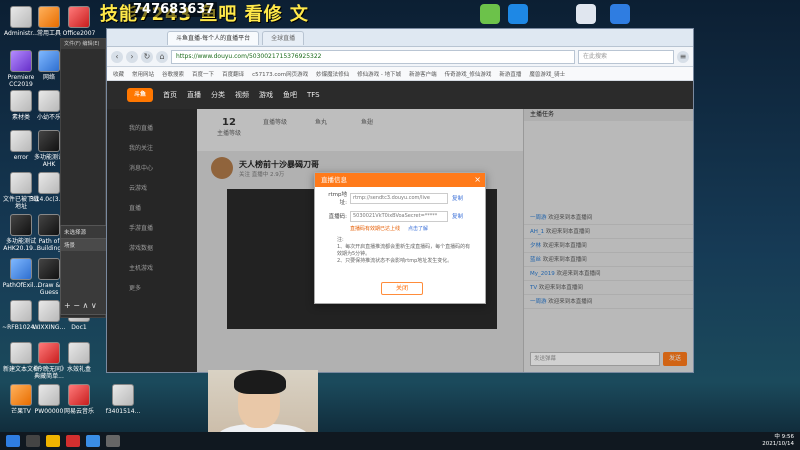 The height and width of the screenshot is (450, 800). I want to click on bookmark-item: 谷歌搜索, so click(173, 74).